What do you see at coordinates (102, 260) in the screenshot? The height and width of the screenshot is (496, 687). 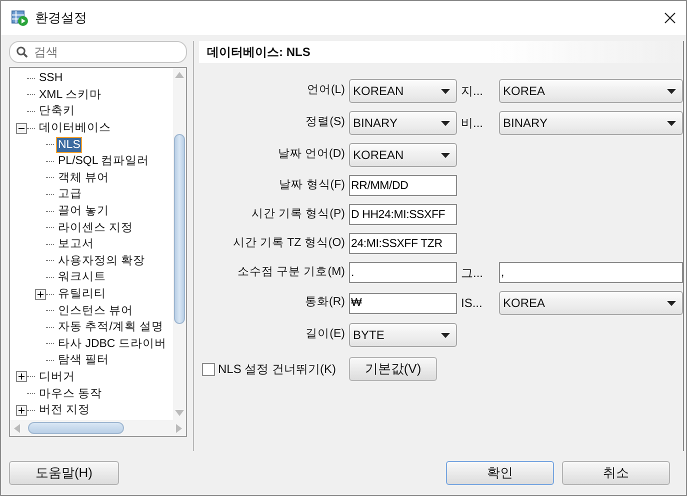 I see `tree-item: 사용자정의 확장` at bounding box center [102, 260].